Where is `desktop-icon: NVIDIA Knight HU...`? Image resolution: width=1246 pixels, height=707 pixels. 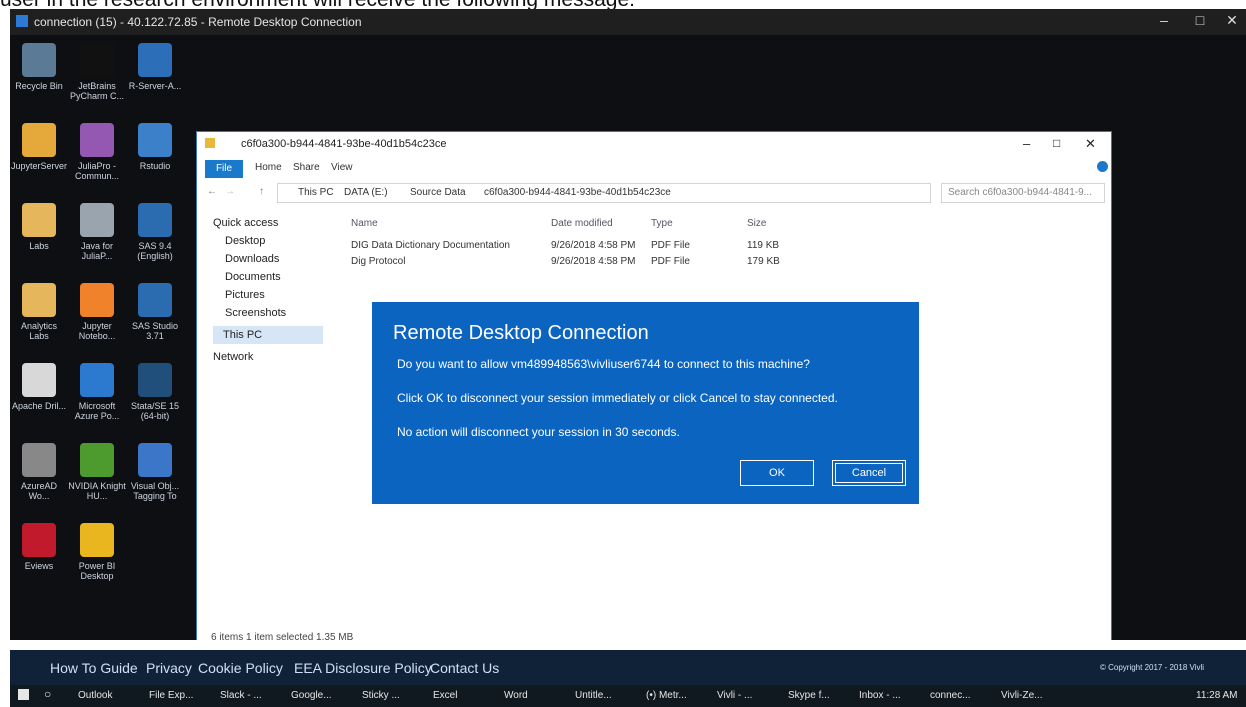 desktop-icon: NVIDIA Knight HU... is located at coordinates (97, 472).